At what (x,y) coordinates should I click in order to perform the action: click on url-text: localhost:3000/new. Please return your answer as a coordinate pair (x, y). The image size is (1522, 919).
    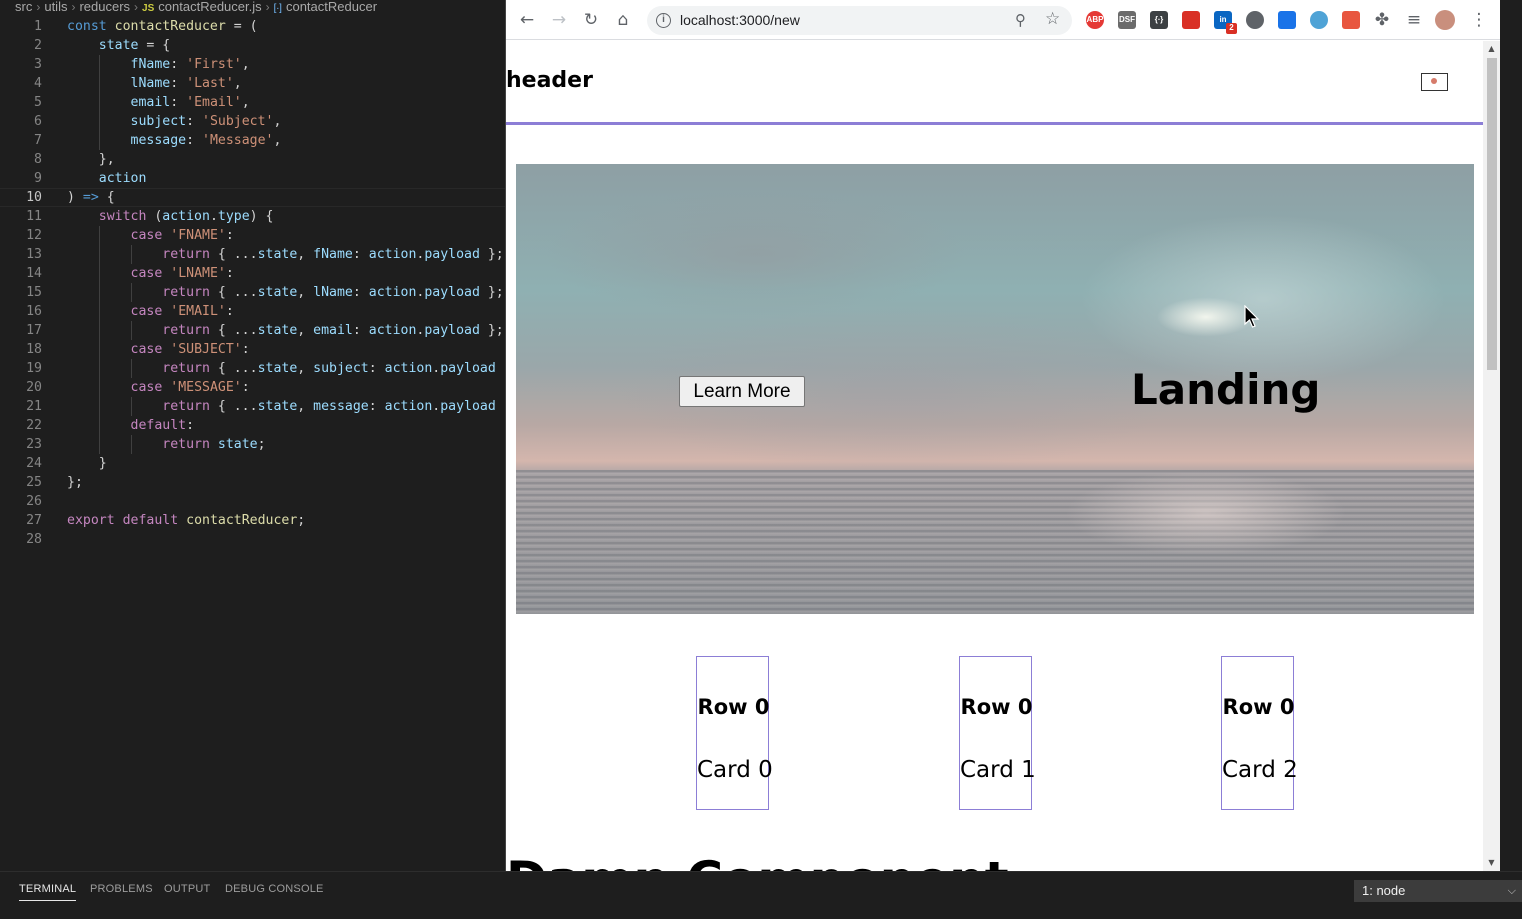
    Looking at the image, I should click on (740, 20).